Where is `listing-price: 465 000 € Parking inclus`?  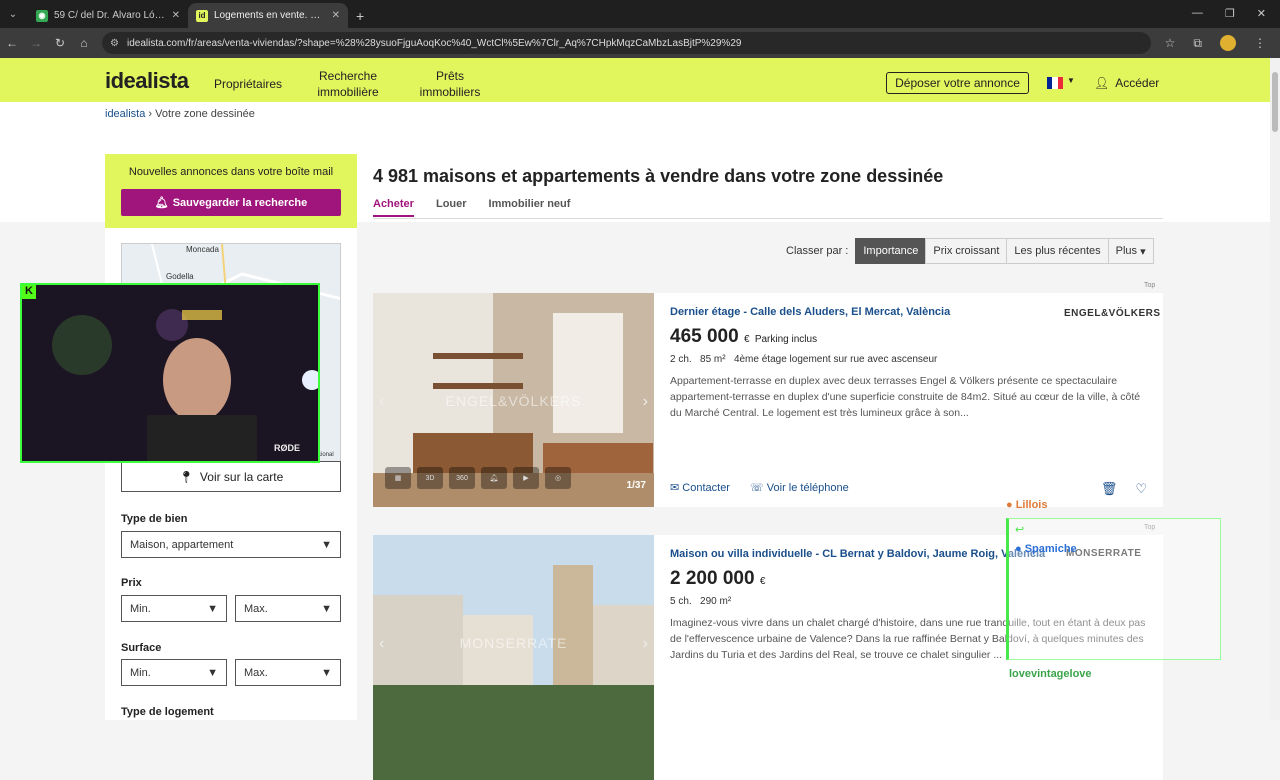 listing-price: 465 000 € Parking inclus is located at coordinates (743, 337).